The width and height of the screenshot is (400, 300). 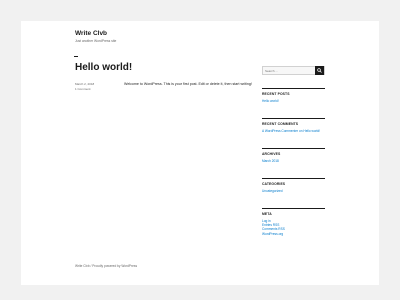 What do you see at coordinates (84, 89) in the screenshot?
I see `post-comments-link: 1 Comment` at bounding box center [84, 89].